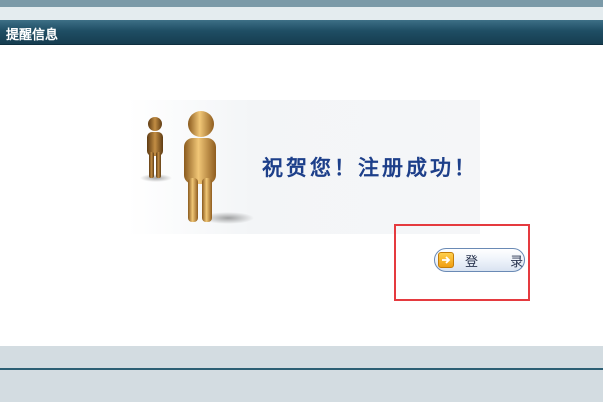 This screenshot has height=402, width=603. I want to click on title-bar-text: 提醒信息, so click(32, 35).